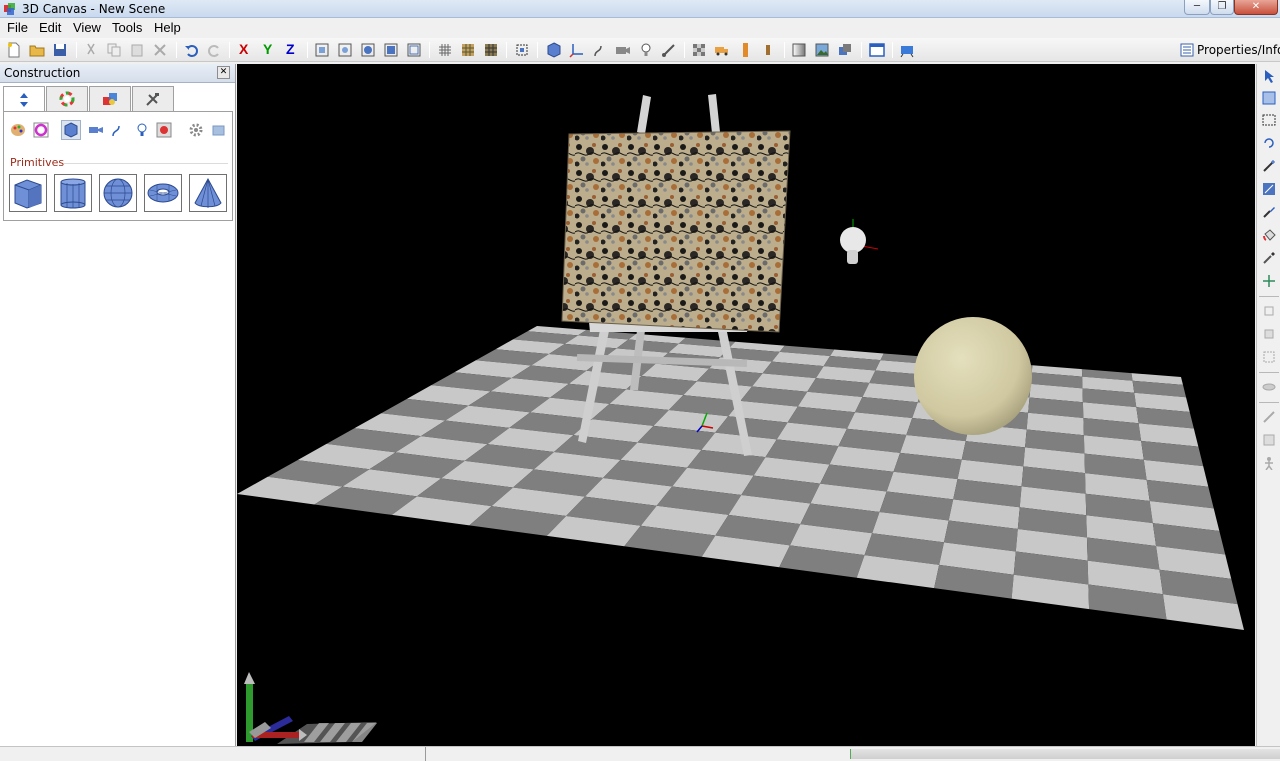 The width and height of the screenshot is (1280, 761). What do you see at coordinates (118, 130) in the screenshot?
I see `curve-tool-icon` at bounding box center [118, 130].